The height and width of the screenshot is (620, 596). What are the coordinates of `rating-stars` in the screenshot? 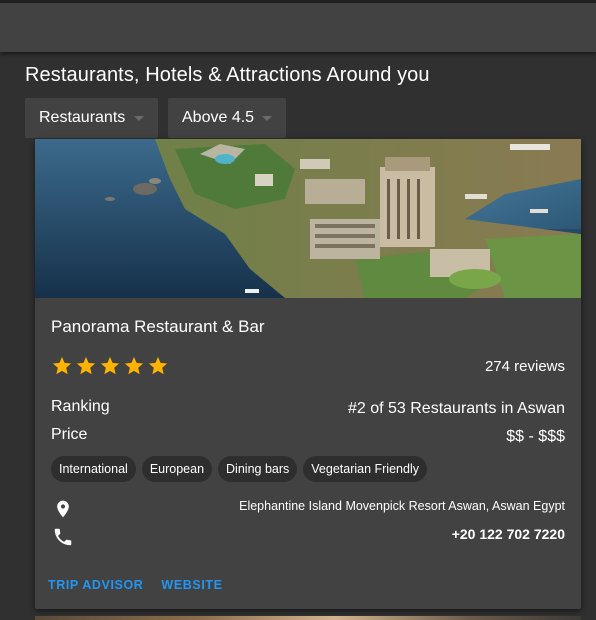 It's located at (110, 366).